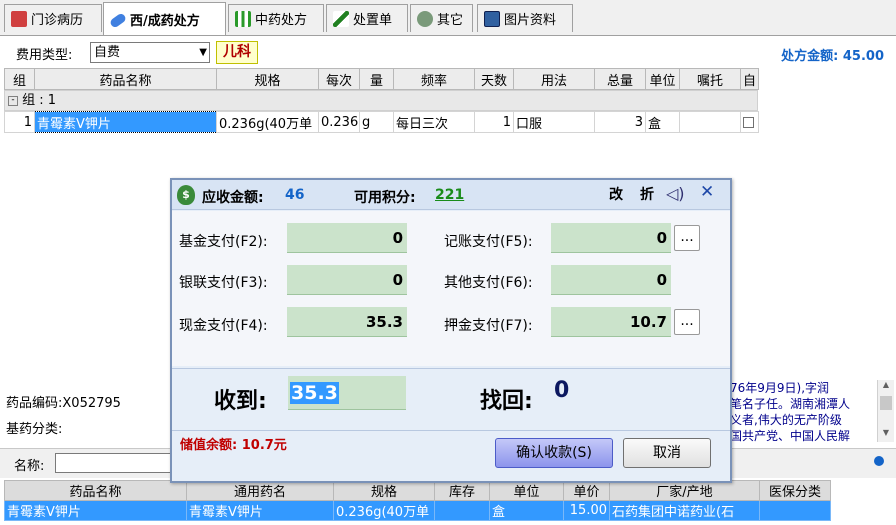  I want to click on tab-label: 西/成药处方, so click(165, 21).